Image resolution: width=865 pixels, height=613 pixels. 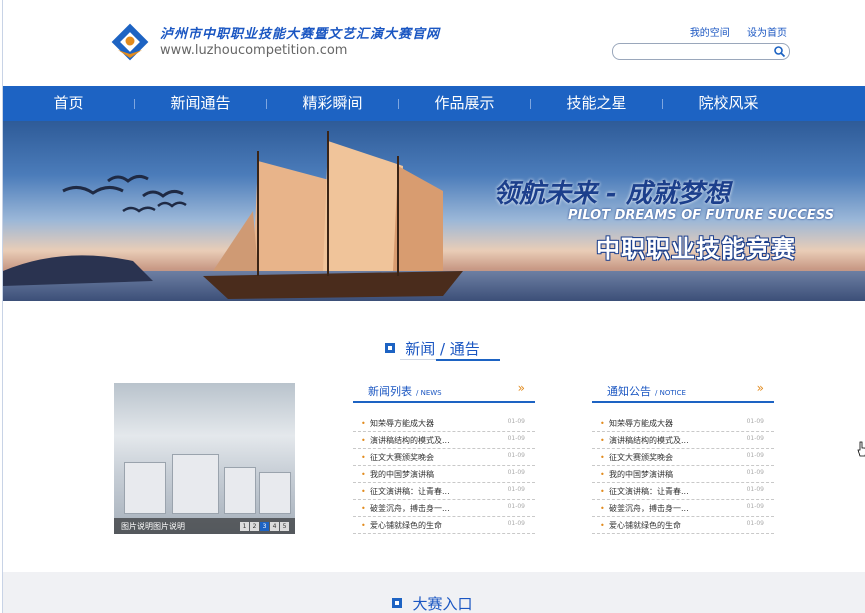 I want to click on banner-headline: 中职职业技能竞赛, so click(x=696, y=249).